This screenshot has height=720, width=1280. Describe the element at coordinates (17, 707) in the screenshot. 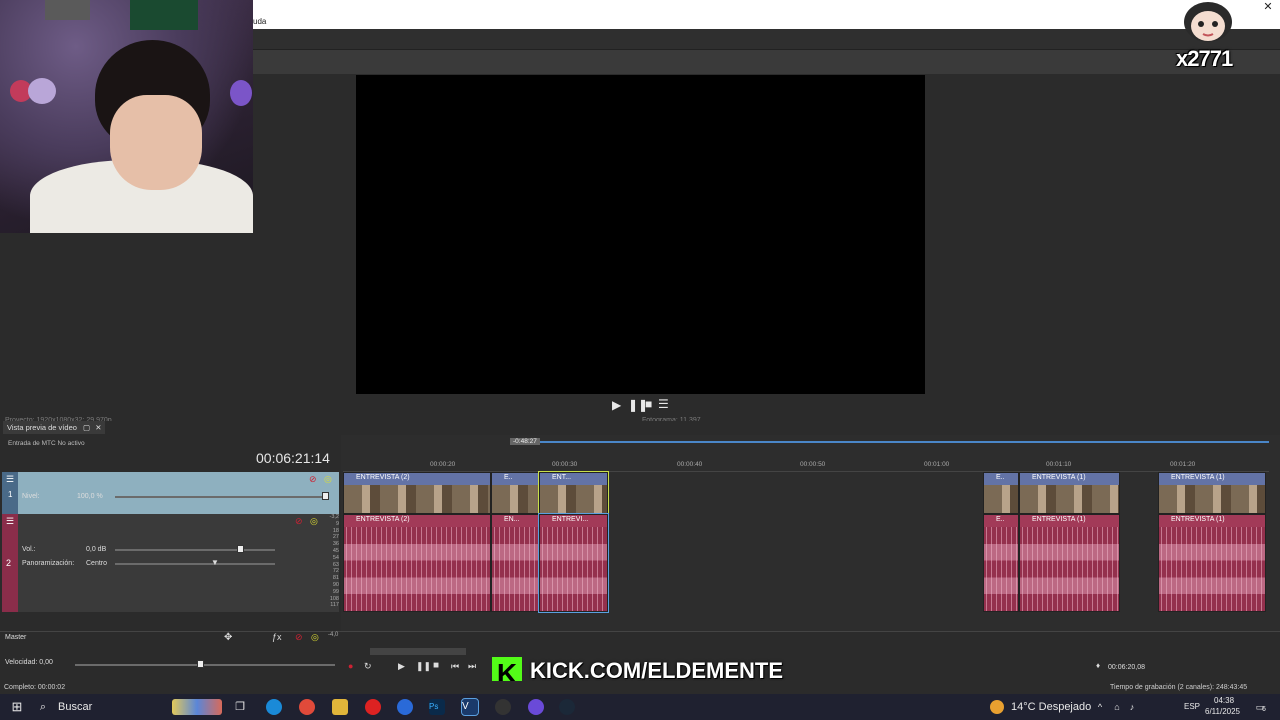

I see `windows-start-icon: ⊞` at that location.